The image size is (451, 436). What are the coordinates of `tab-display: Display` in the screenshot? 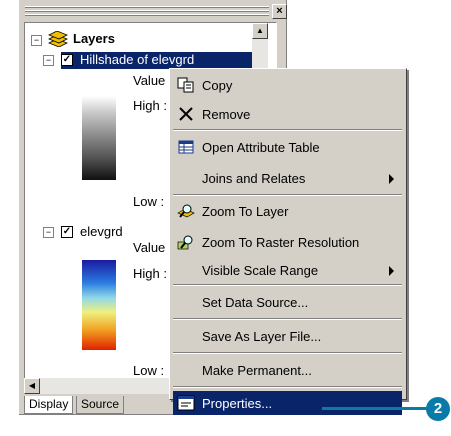 It's located at (49, 405).